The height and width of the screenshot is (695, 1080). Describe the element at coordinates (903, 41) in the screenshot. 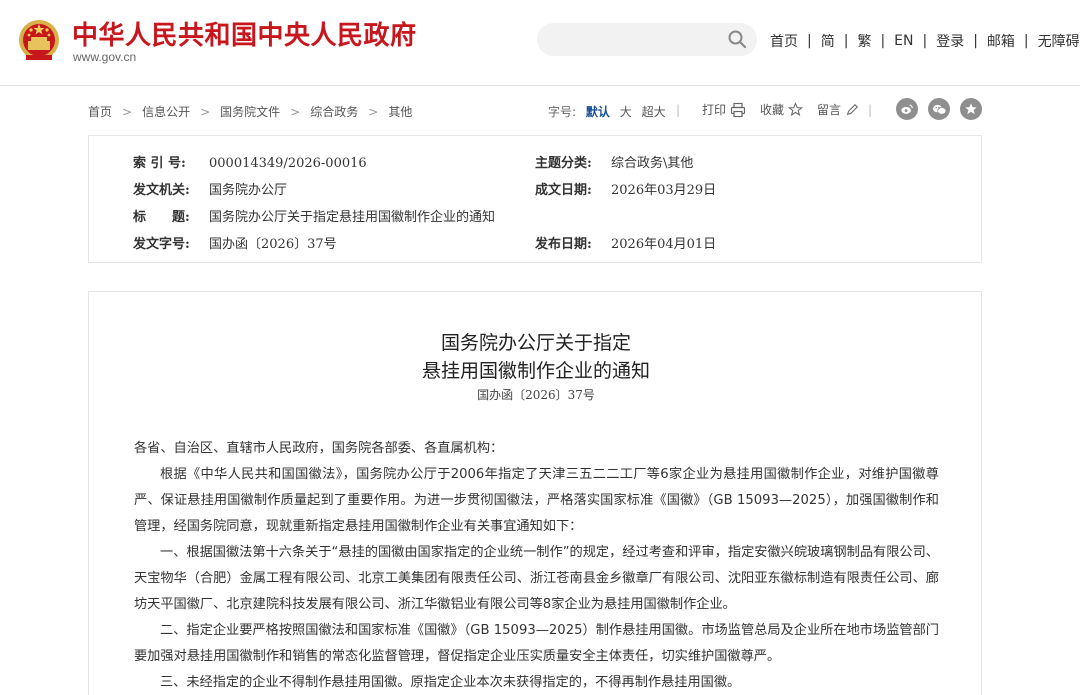

I see `nav-english: EN` at that location.